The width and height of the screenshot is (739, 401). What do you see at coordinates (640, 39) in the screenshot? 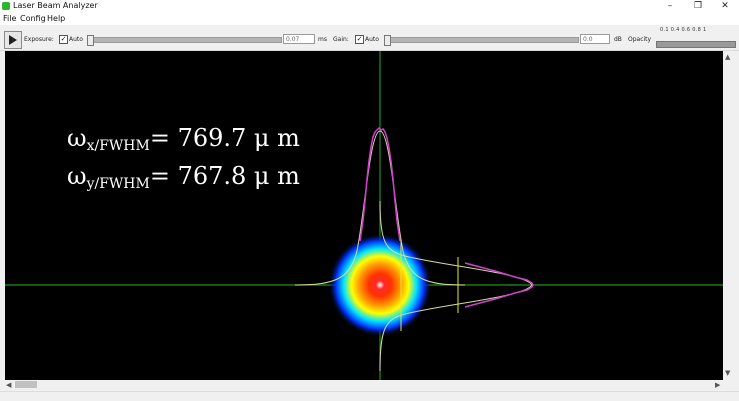
I see `opacity-label: Opacity` at bounding box center [640, 39].